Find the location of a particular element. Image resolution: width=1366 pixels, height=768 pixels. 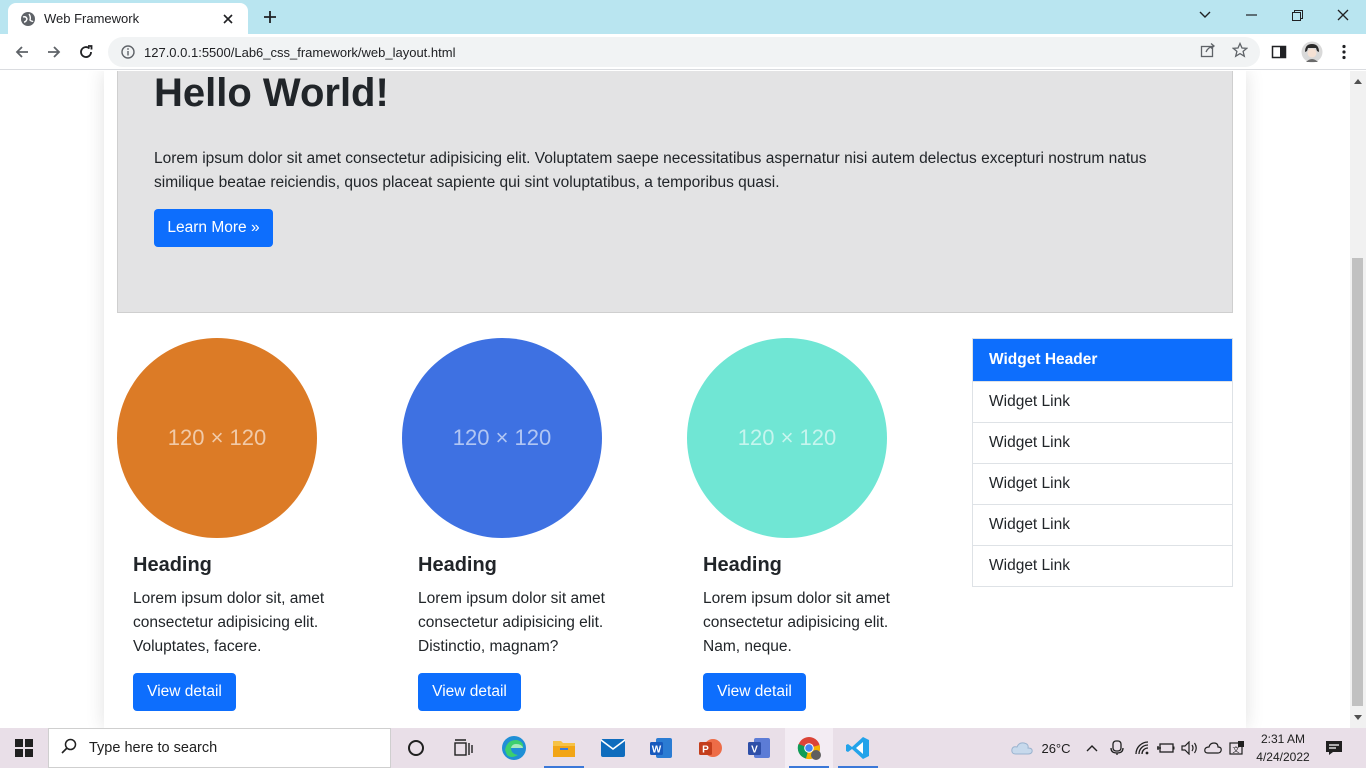

notification-icon is located at coordinates (1334, 748).